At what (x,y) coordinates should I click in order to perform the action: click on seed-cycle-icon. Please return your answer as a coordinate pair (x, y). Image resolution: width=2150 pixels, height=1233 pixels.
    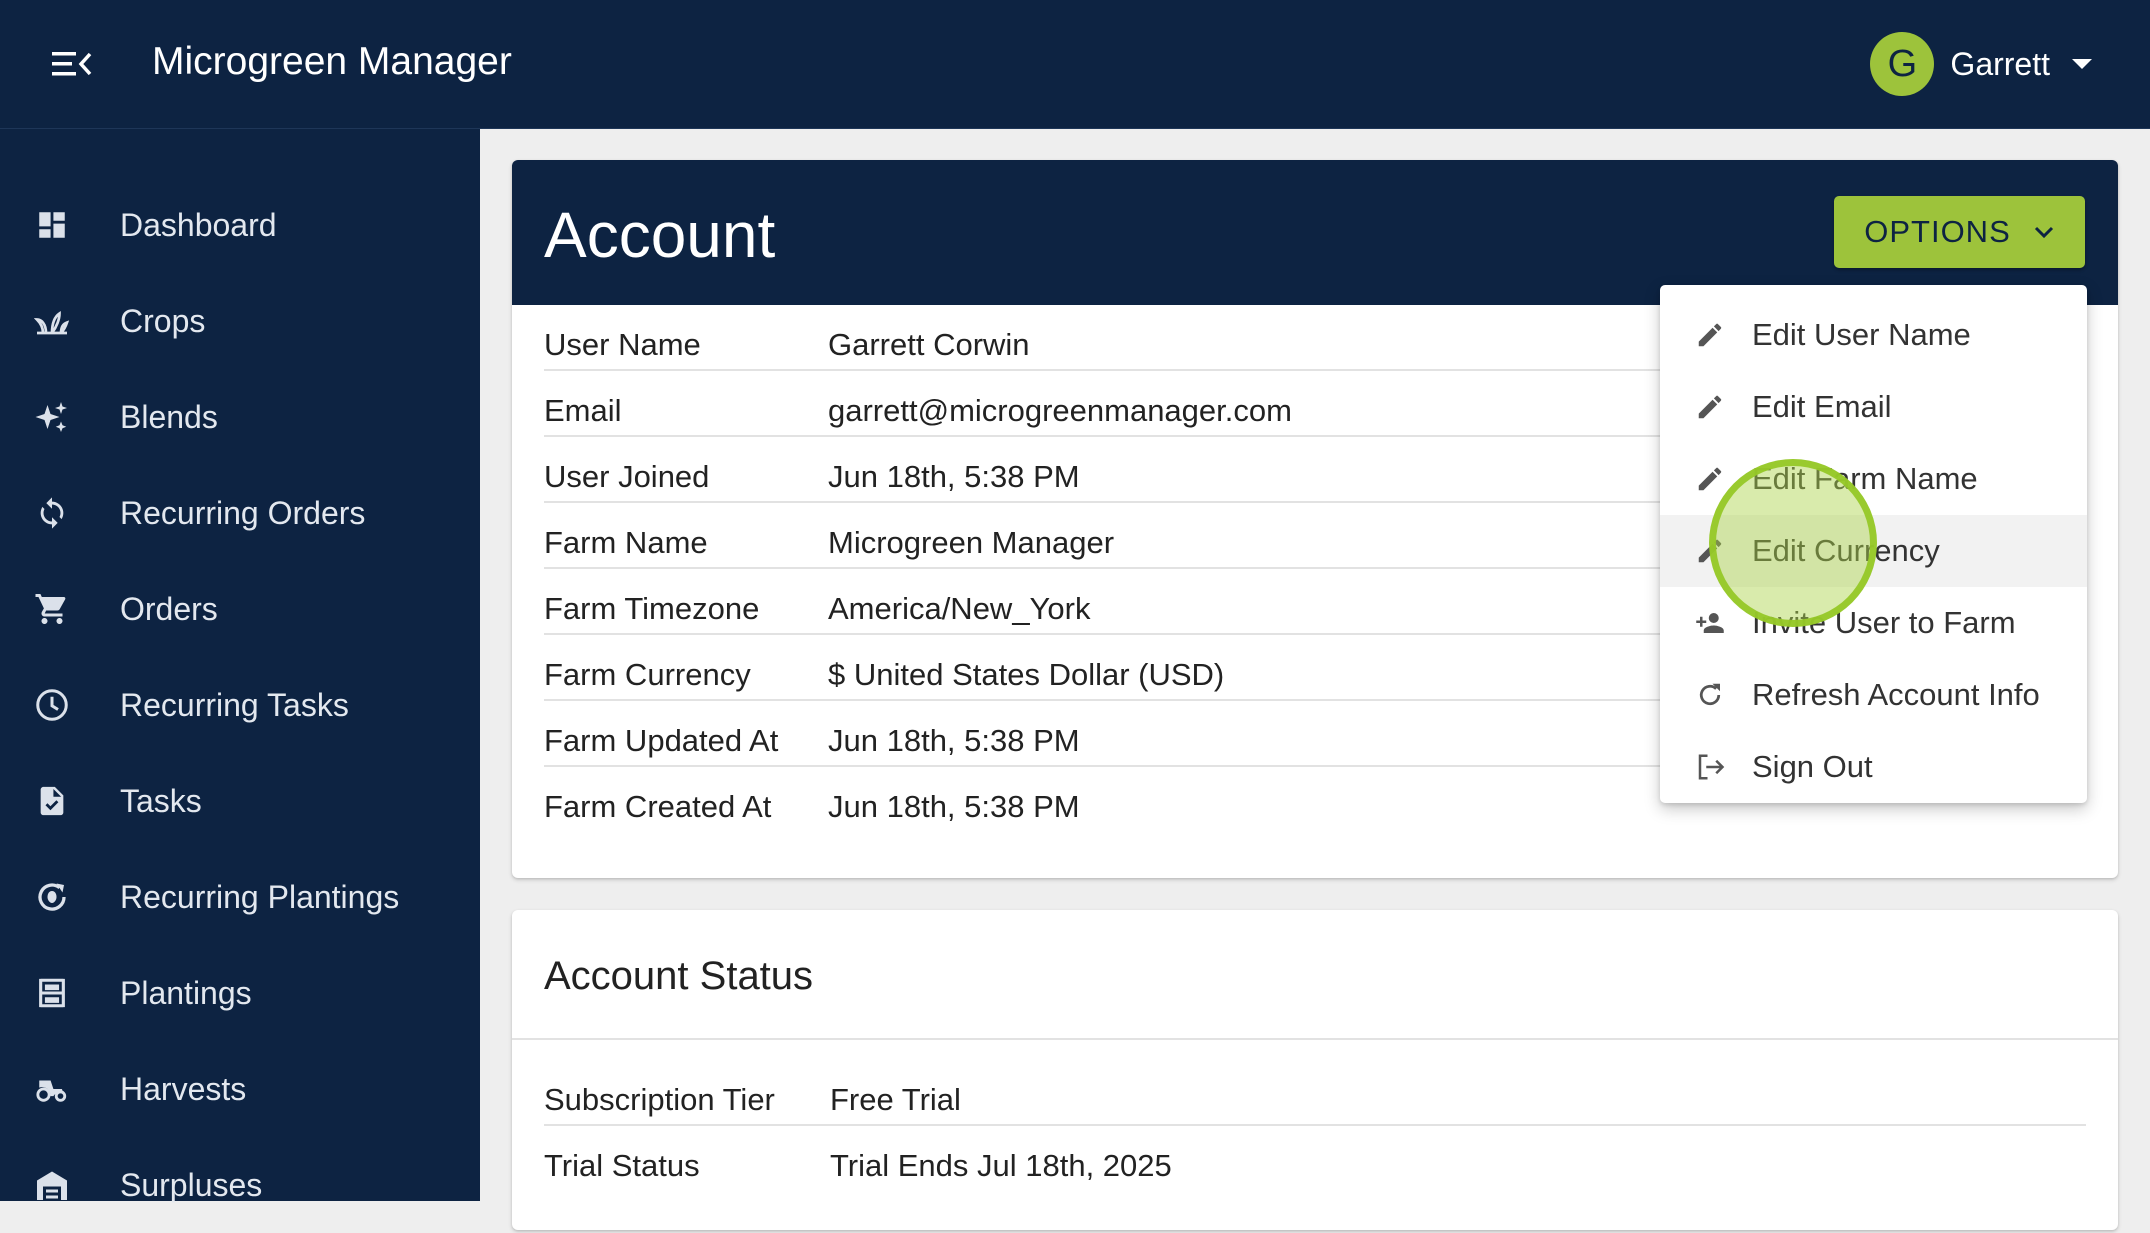
    Looking at the image, I should click on (52, 897).